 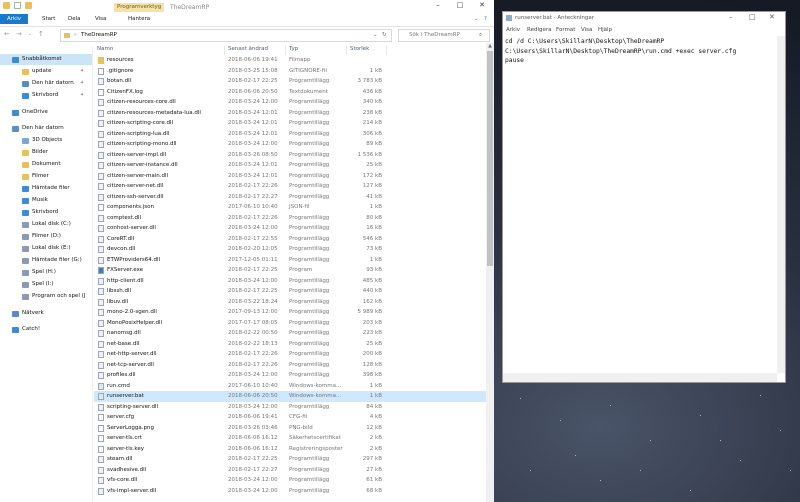 I want to click on tab-manage: Hantera, so click(x=139, y=19).